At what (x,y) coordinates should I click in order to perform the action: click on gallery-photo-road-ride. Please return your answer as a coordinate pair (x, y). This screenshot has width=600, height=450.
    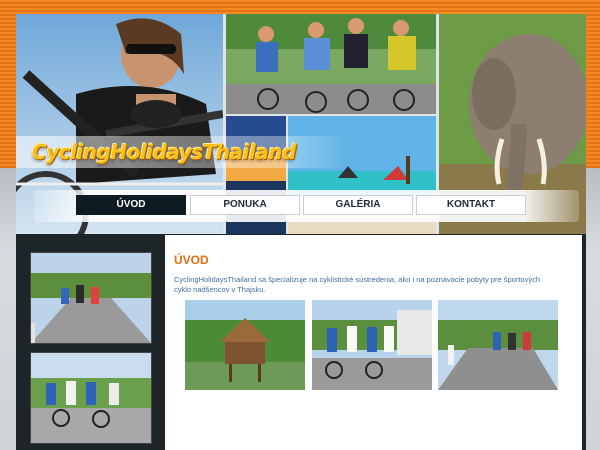
    Looking at the image, I should click on (498, 345).